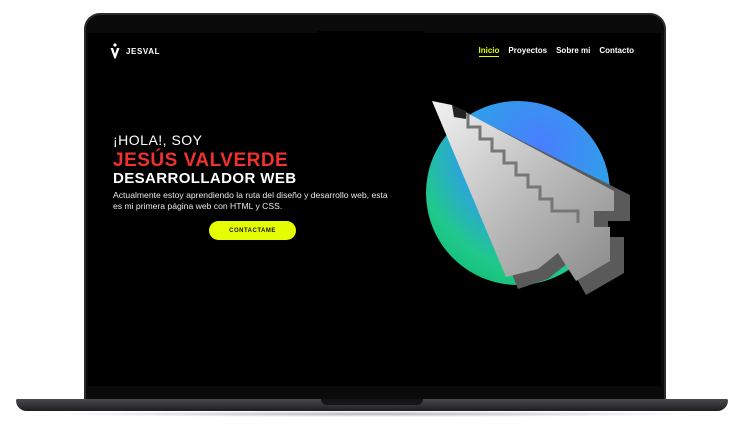 The width and height of the screenshot is (744, 432). I want to click on hero-role: DESARROLLADOR WEB, so click(205, 178).